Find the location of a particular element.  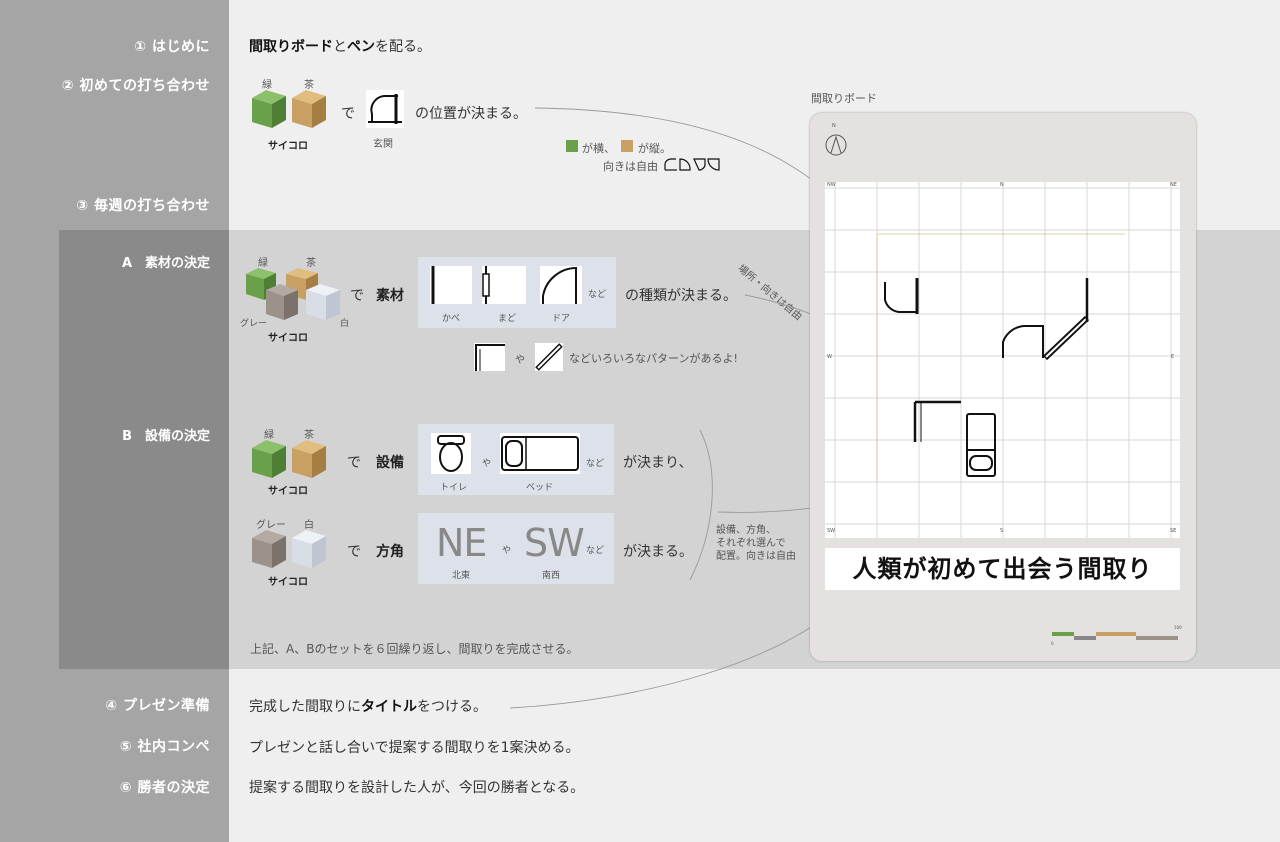

compass-n: N is located at coordinates (834, 126).